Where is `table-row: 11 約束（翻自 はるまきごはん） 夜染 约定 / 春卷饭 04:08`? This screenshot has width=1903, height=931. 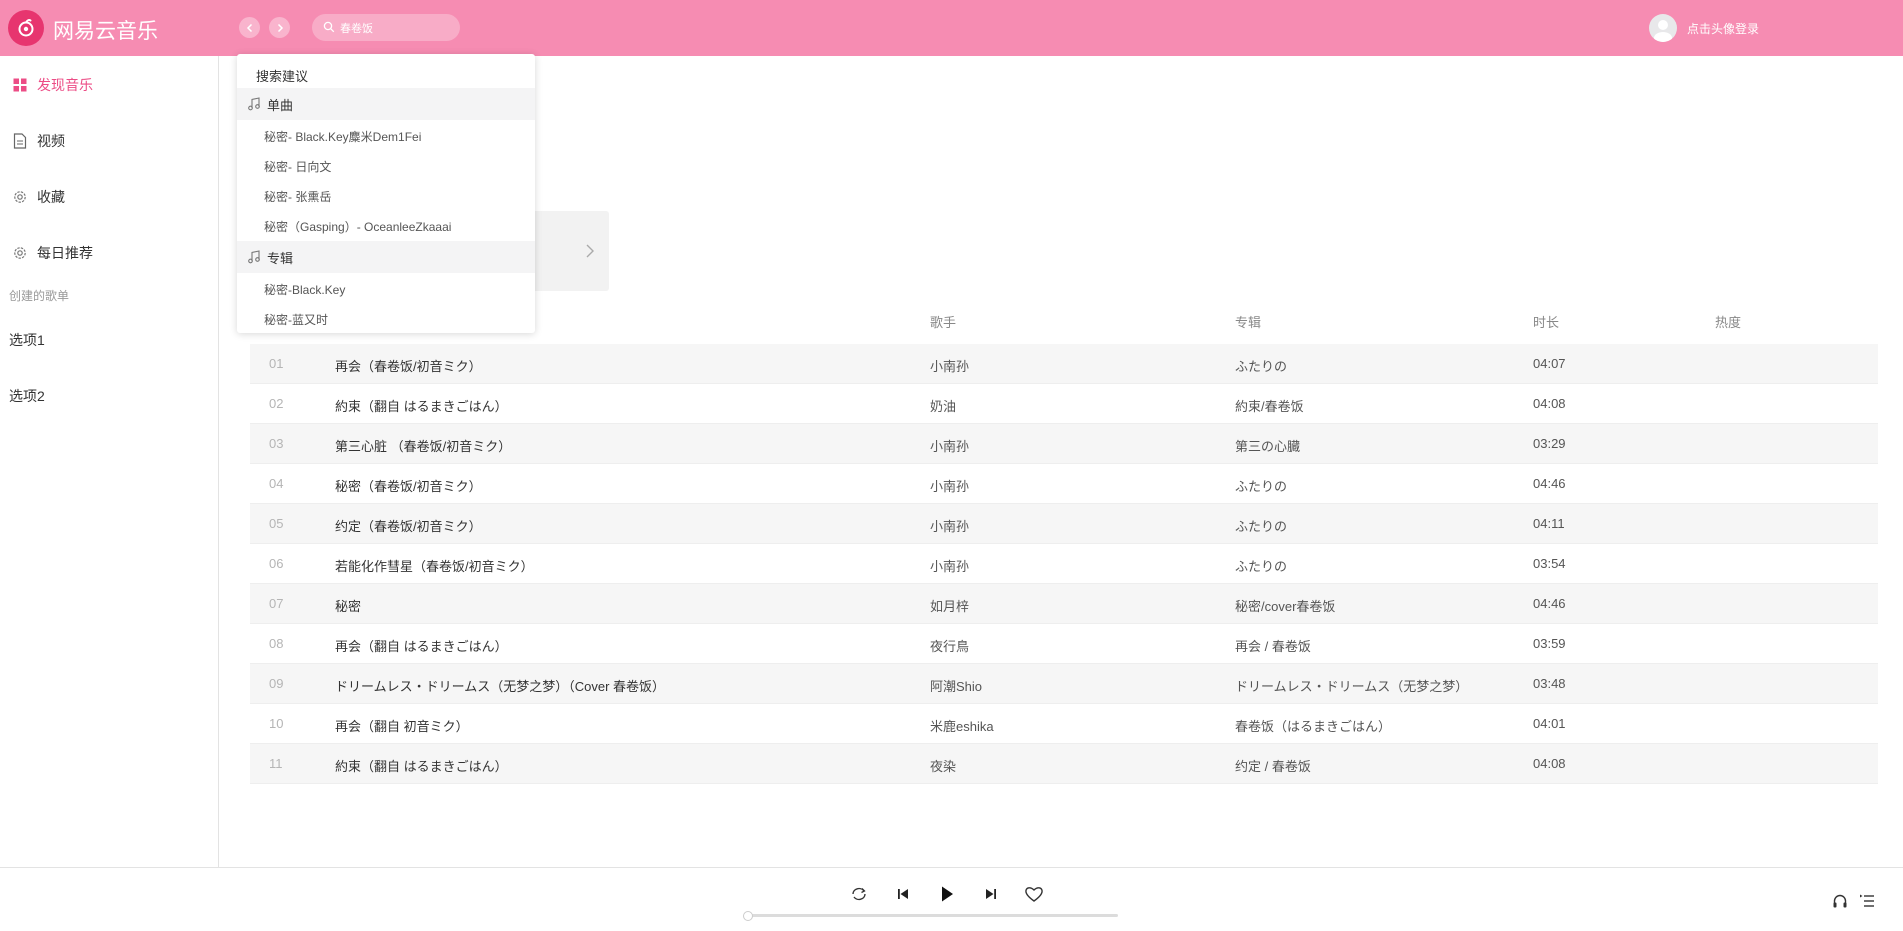
table-row: 11 約束（翻自 はるまきごはん） 夜染 约定 / 春卷饭 04:08 is located at coordinates (1064, 764).